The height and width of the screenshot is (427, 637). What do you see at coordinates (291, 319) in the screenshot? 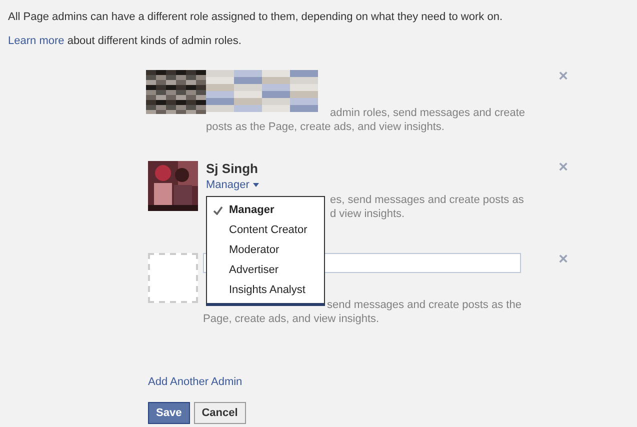
I see `role-description: Page, create ads, and view insights.` at bounding box center [291, 319].